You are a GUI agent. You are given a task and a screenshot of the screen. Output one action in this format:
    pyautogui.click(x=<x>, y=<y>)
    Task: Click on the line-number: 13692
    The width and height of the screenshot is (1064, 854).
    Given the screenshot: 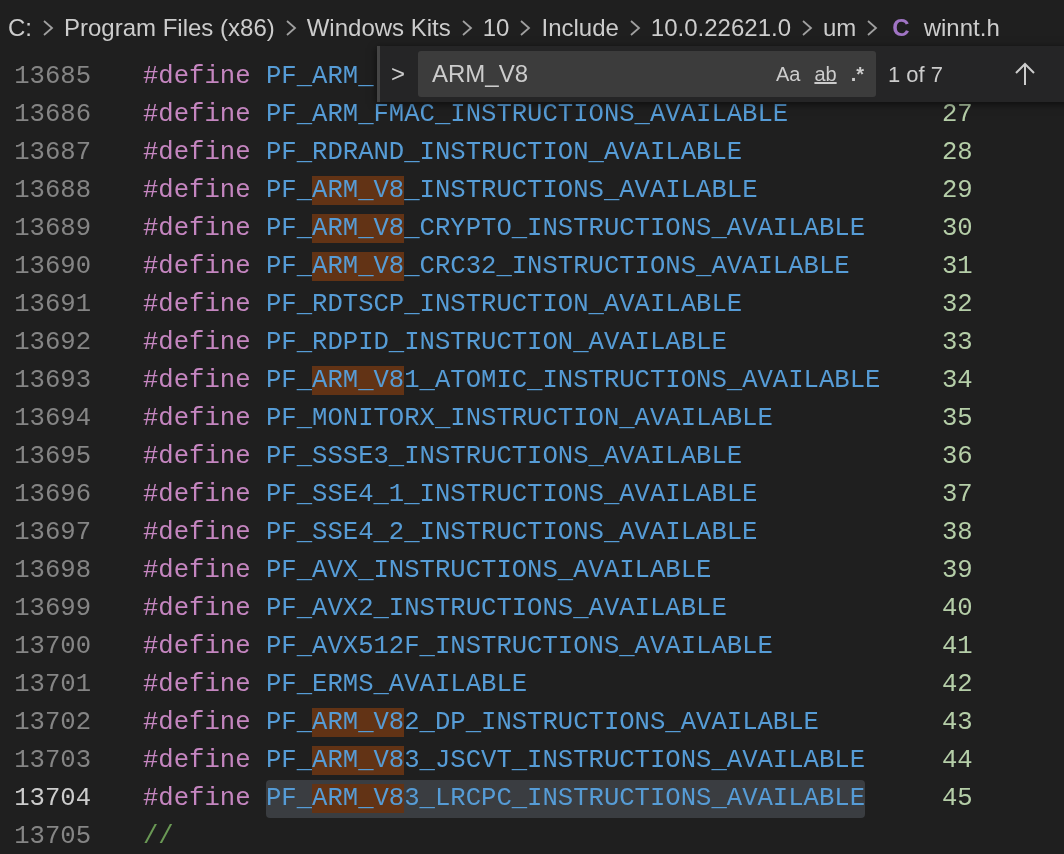 What is the action you would take?
    pyautogui.click(x=52, y=342)
    